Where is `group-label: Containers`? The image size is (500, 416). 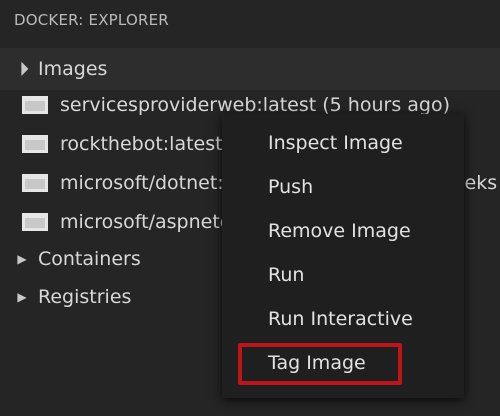 group-label: Containers is located at coordinates (89, 259).